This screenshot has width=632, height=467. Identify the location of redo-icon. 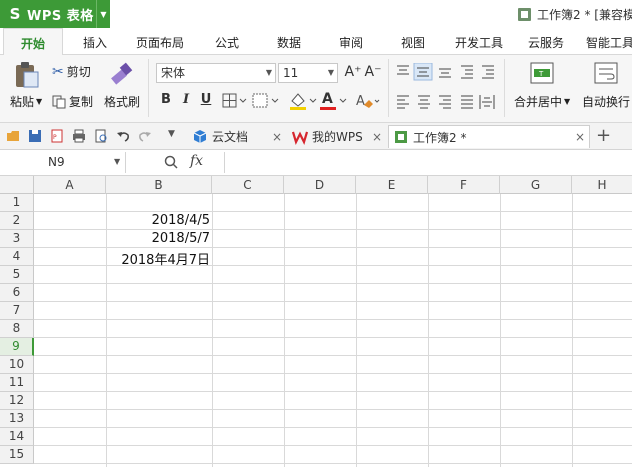
(145, 136).